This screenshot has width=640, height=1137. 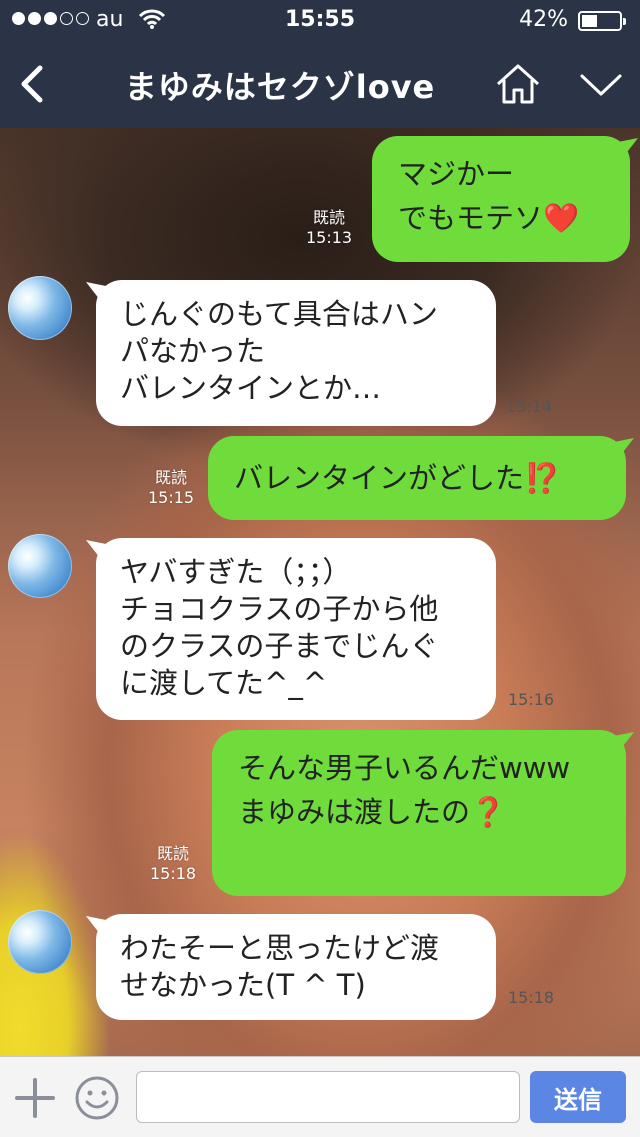 I want to click on sent-message-bubble: マジかー でもモテソ❤️, so click(x=501, y=199).